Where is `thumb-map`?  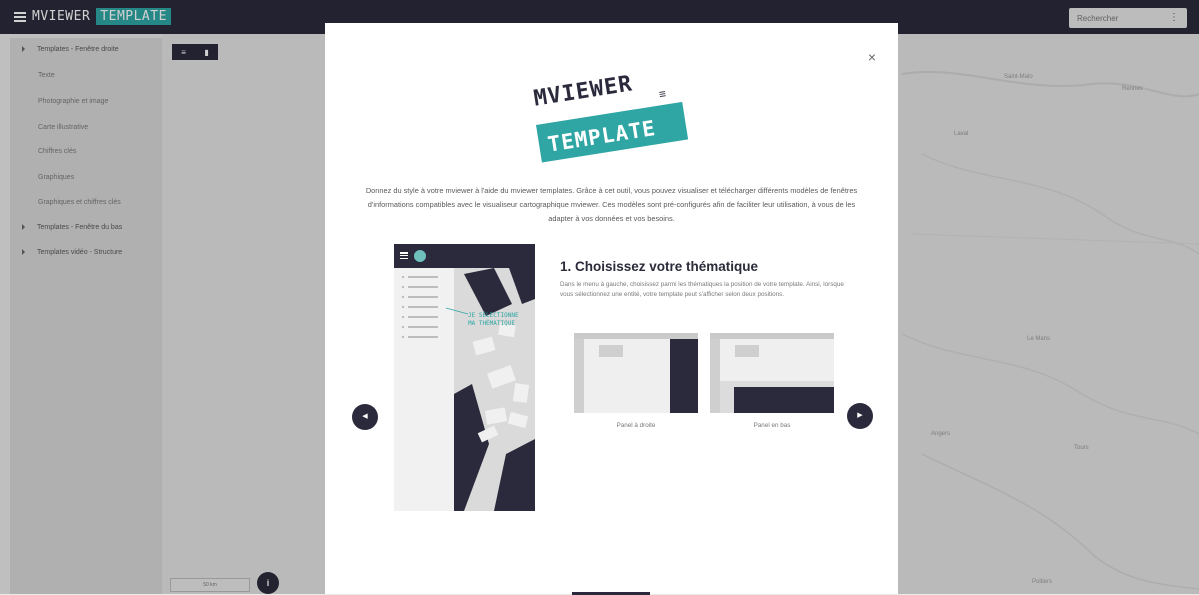 thumb-map is located at coordinates (627, 376).